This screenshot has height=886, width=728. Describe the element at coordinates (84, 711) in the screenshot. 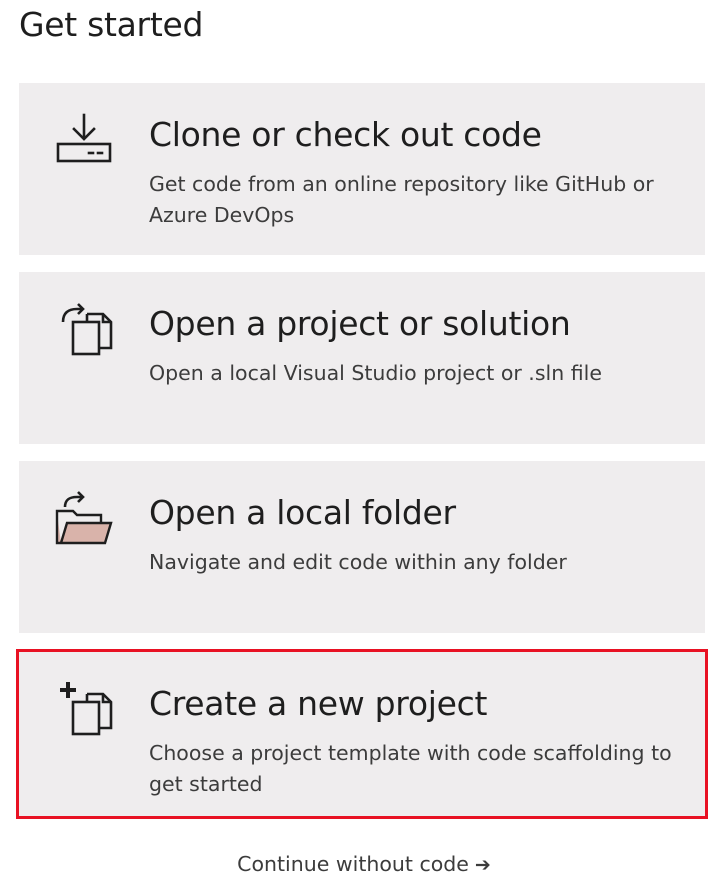

I see `new-project-icon` at that location.